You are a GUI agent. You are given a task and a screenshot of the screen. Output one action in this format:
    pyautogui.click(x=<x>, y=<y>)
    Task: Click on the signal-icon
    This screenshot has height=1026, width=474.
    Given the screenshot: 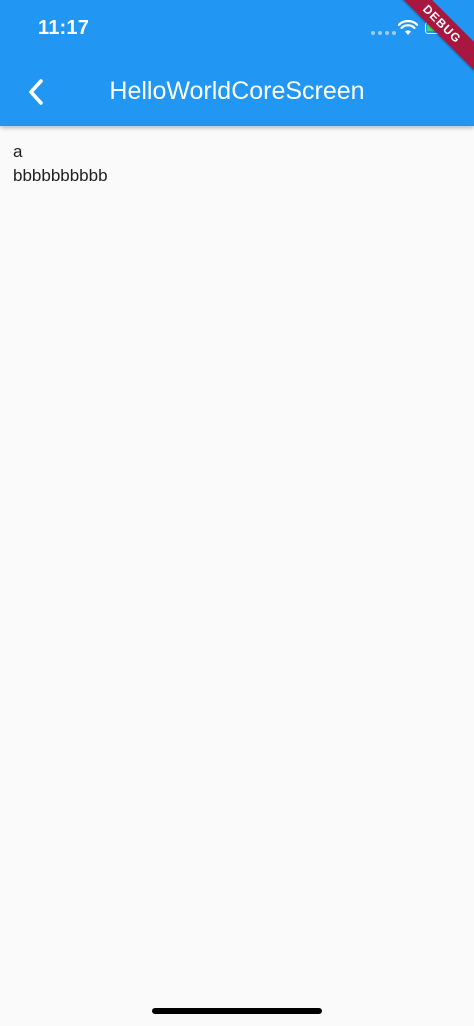 What is the action you would take?
    pyautogui.click(x=383, y=33)
    